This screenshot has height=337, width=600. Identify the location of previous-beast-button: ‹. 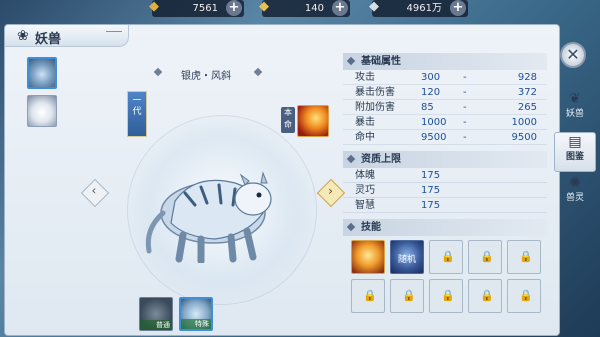
(95, 193).